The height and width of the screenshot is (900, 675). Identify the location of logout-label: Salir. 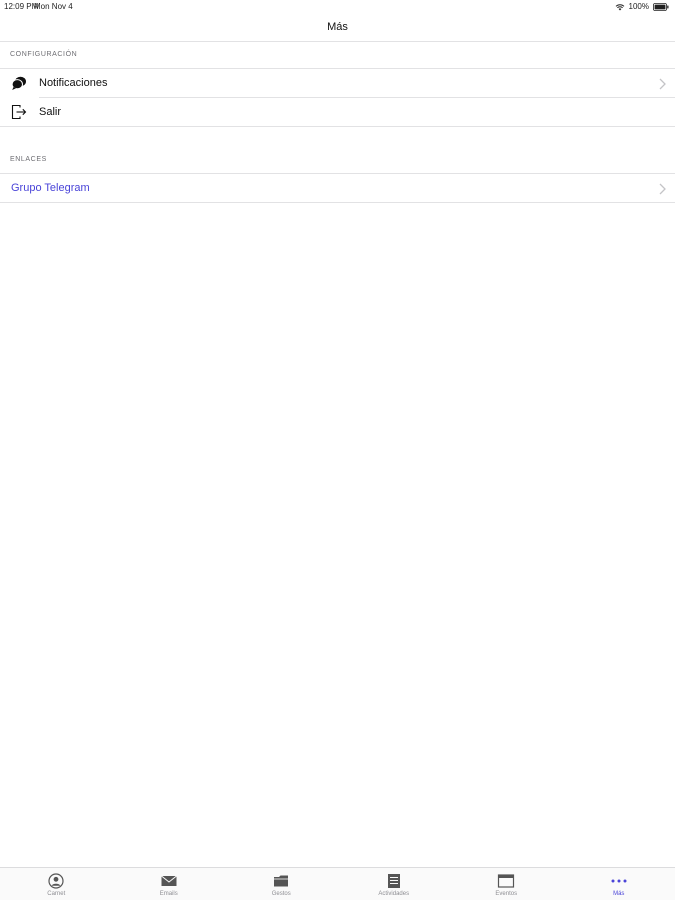
(50, 112).